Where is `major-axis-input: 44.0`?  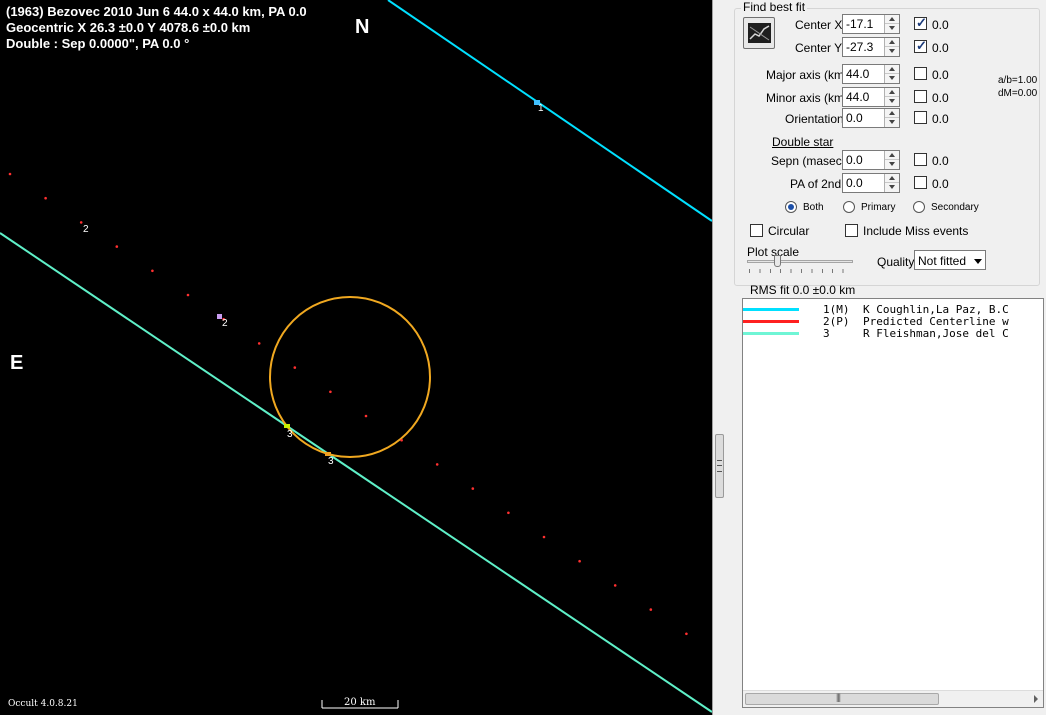
major-axis-input: 44.0 is located at coordinates (871, 74).